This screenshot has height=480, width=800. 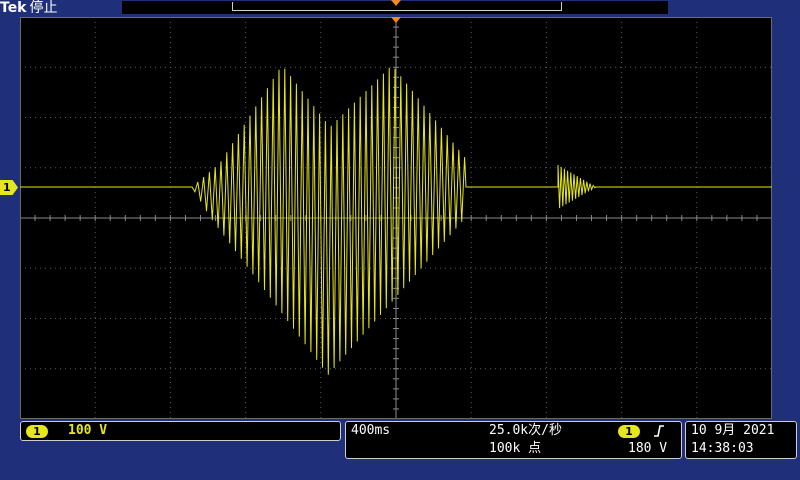 I want to click on vertical-scale: 100 V, so click(x=88, y=430).